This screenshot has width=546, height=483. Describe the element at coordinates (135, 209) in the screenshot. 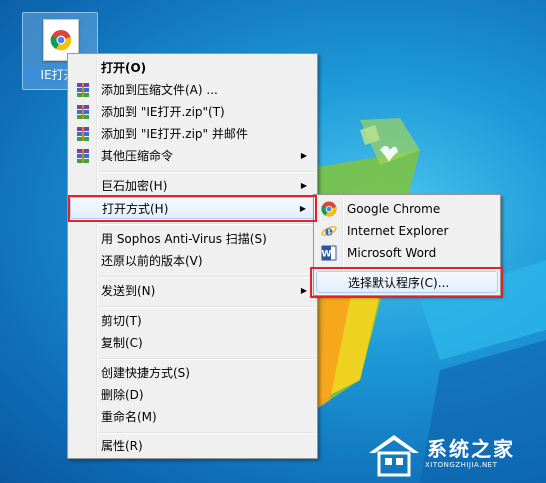

I see `menu-item-label: 打开方式(H)` at that location.